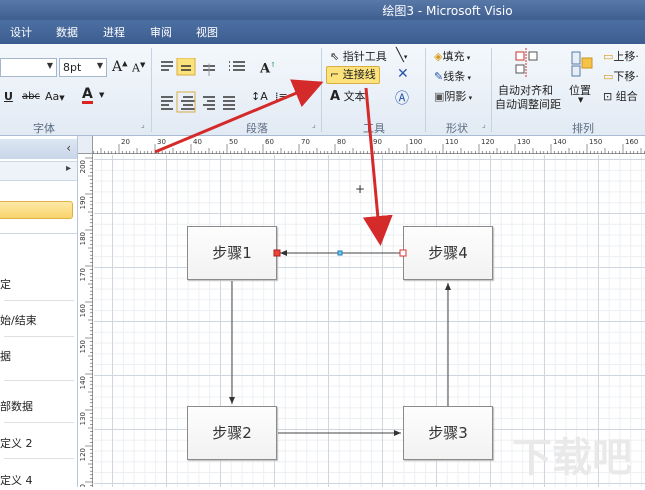  What do you see at coordinates (377, 166) in the screenshot?
I see `annotation-arrow-to-canvas` at bounding box center [377, 166].